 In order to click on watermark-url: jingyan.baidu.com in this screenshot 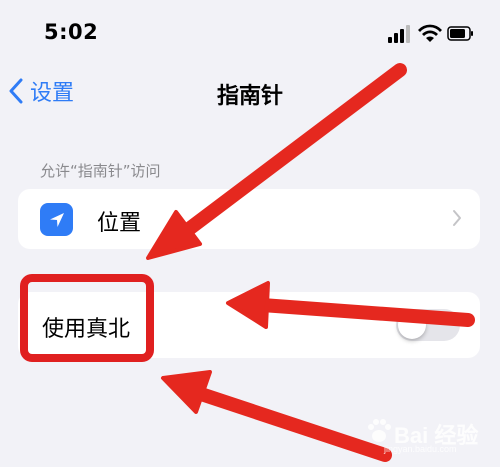, I will do `click(420, 449)`.